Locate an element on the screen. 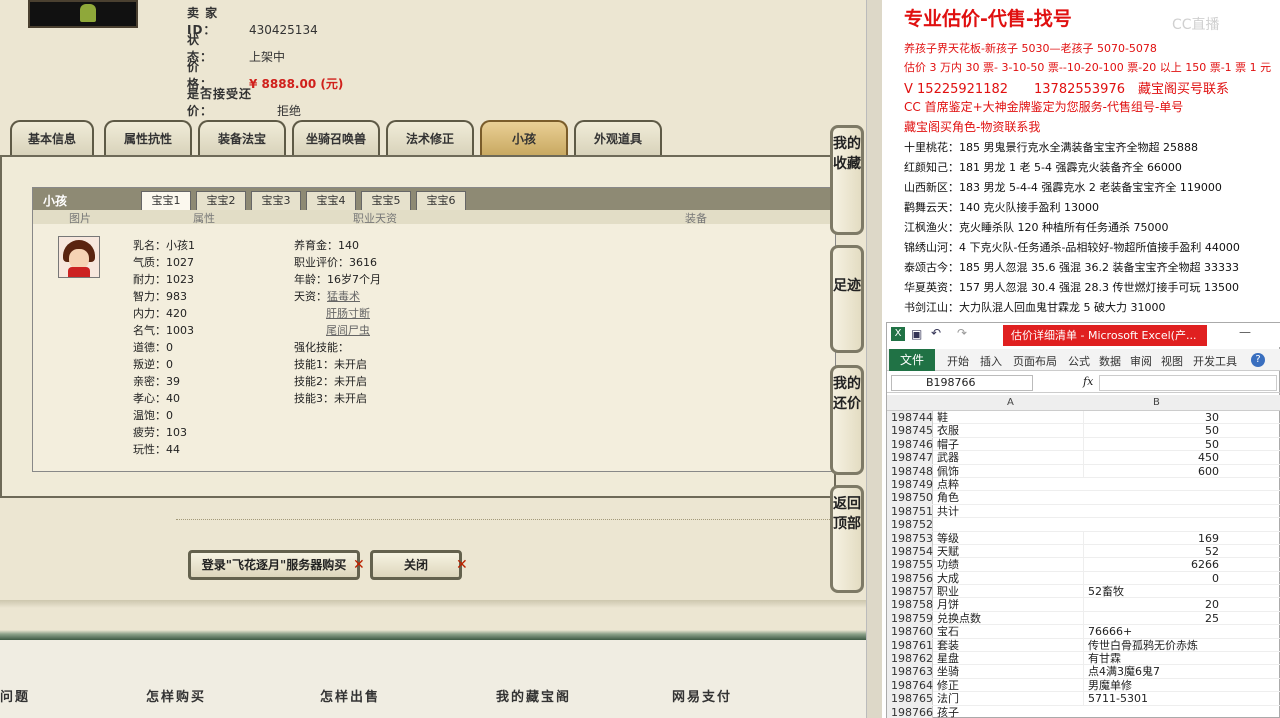 This screenshot has height=718, width=1280. footer-how-to-buy: 怎样购买 is located at coordinates (176, 695).